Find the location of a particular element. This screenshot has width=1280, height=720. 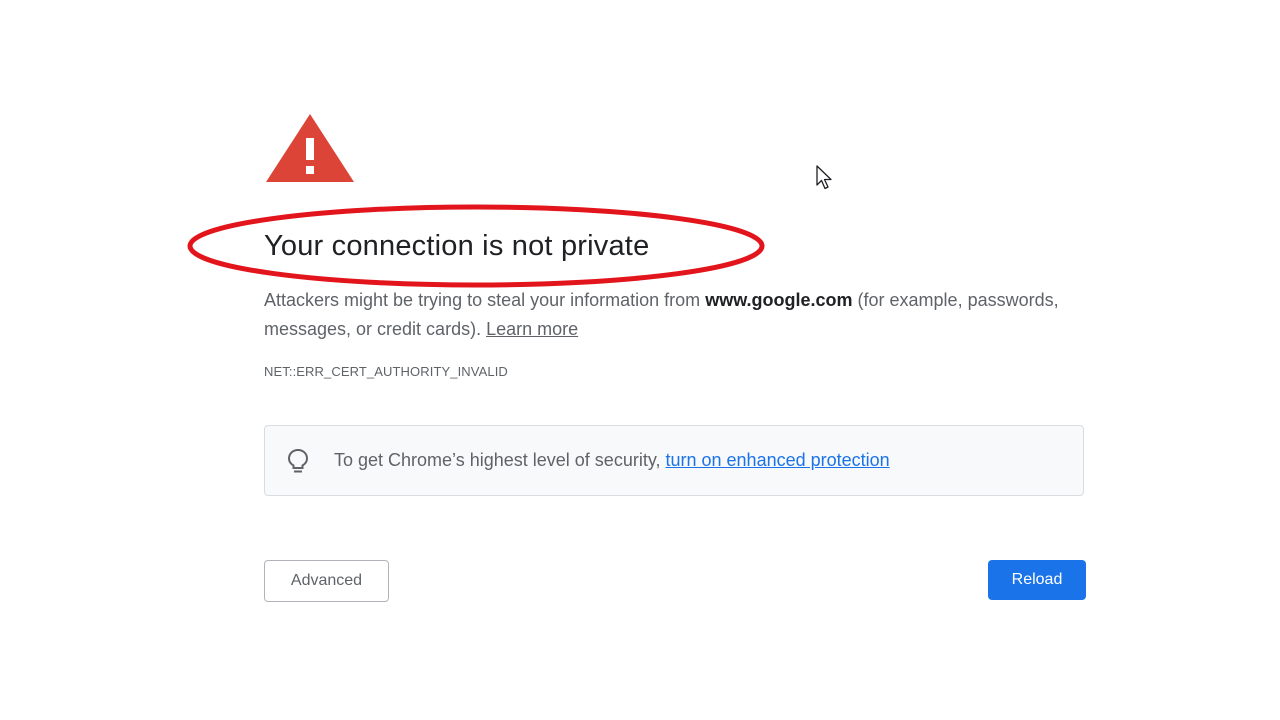

lightbulb-icon is located at coordinates (298, 460).